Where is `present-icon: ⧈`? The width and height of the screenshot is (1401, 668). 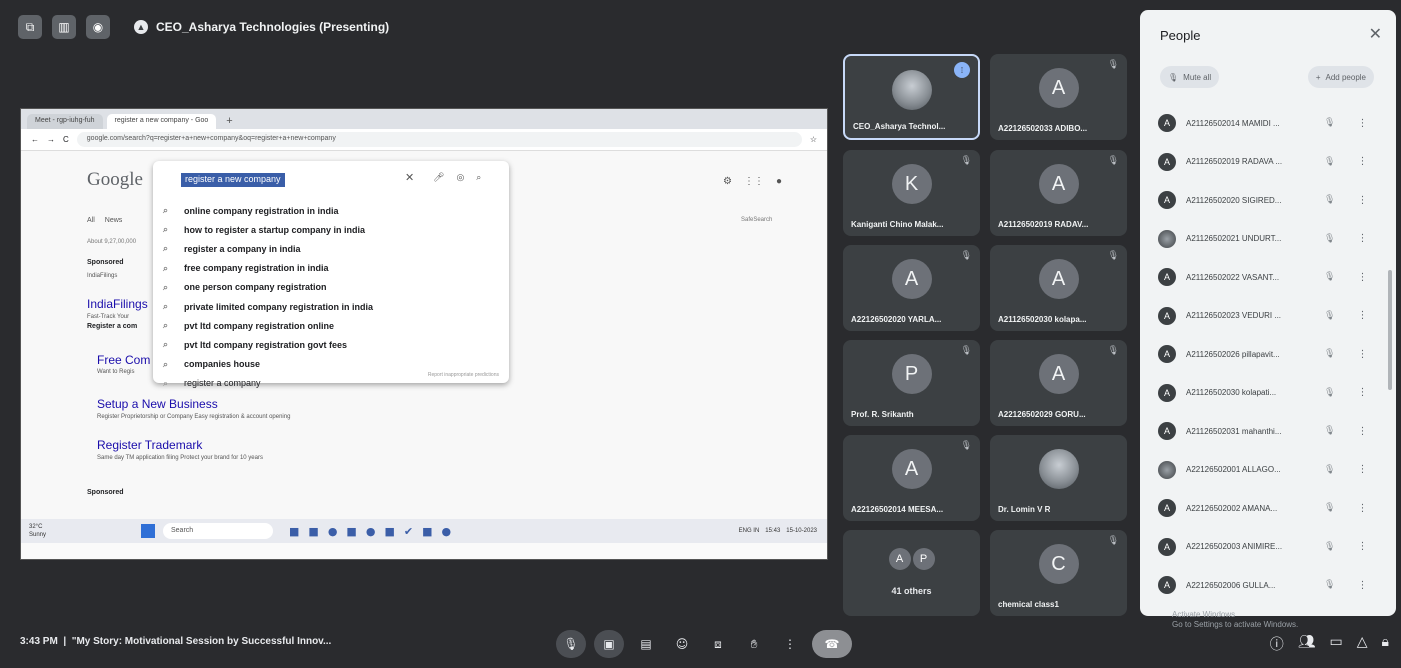
present-icon: ⧈ is located at coordinates (718, 643).